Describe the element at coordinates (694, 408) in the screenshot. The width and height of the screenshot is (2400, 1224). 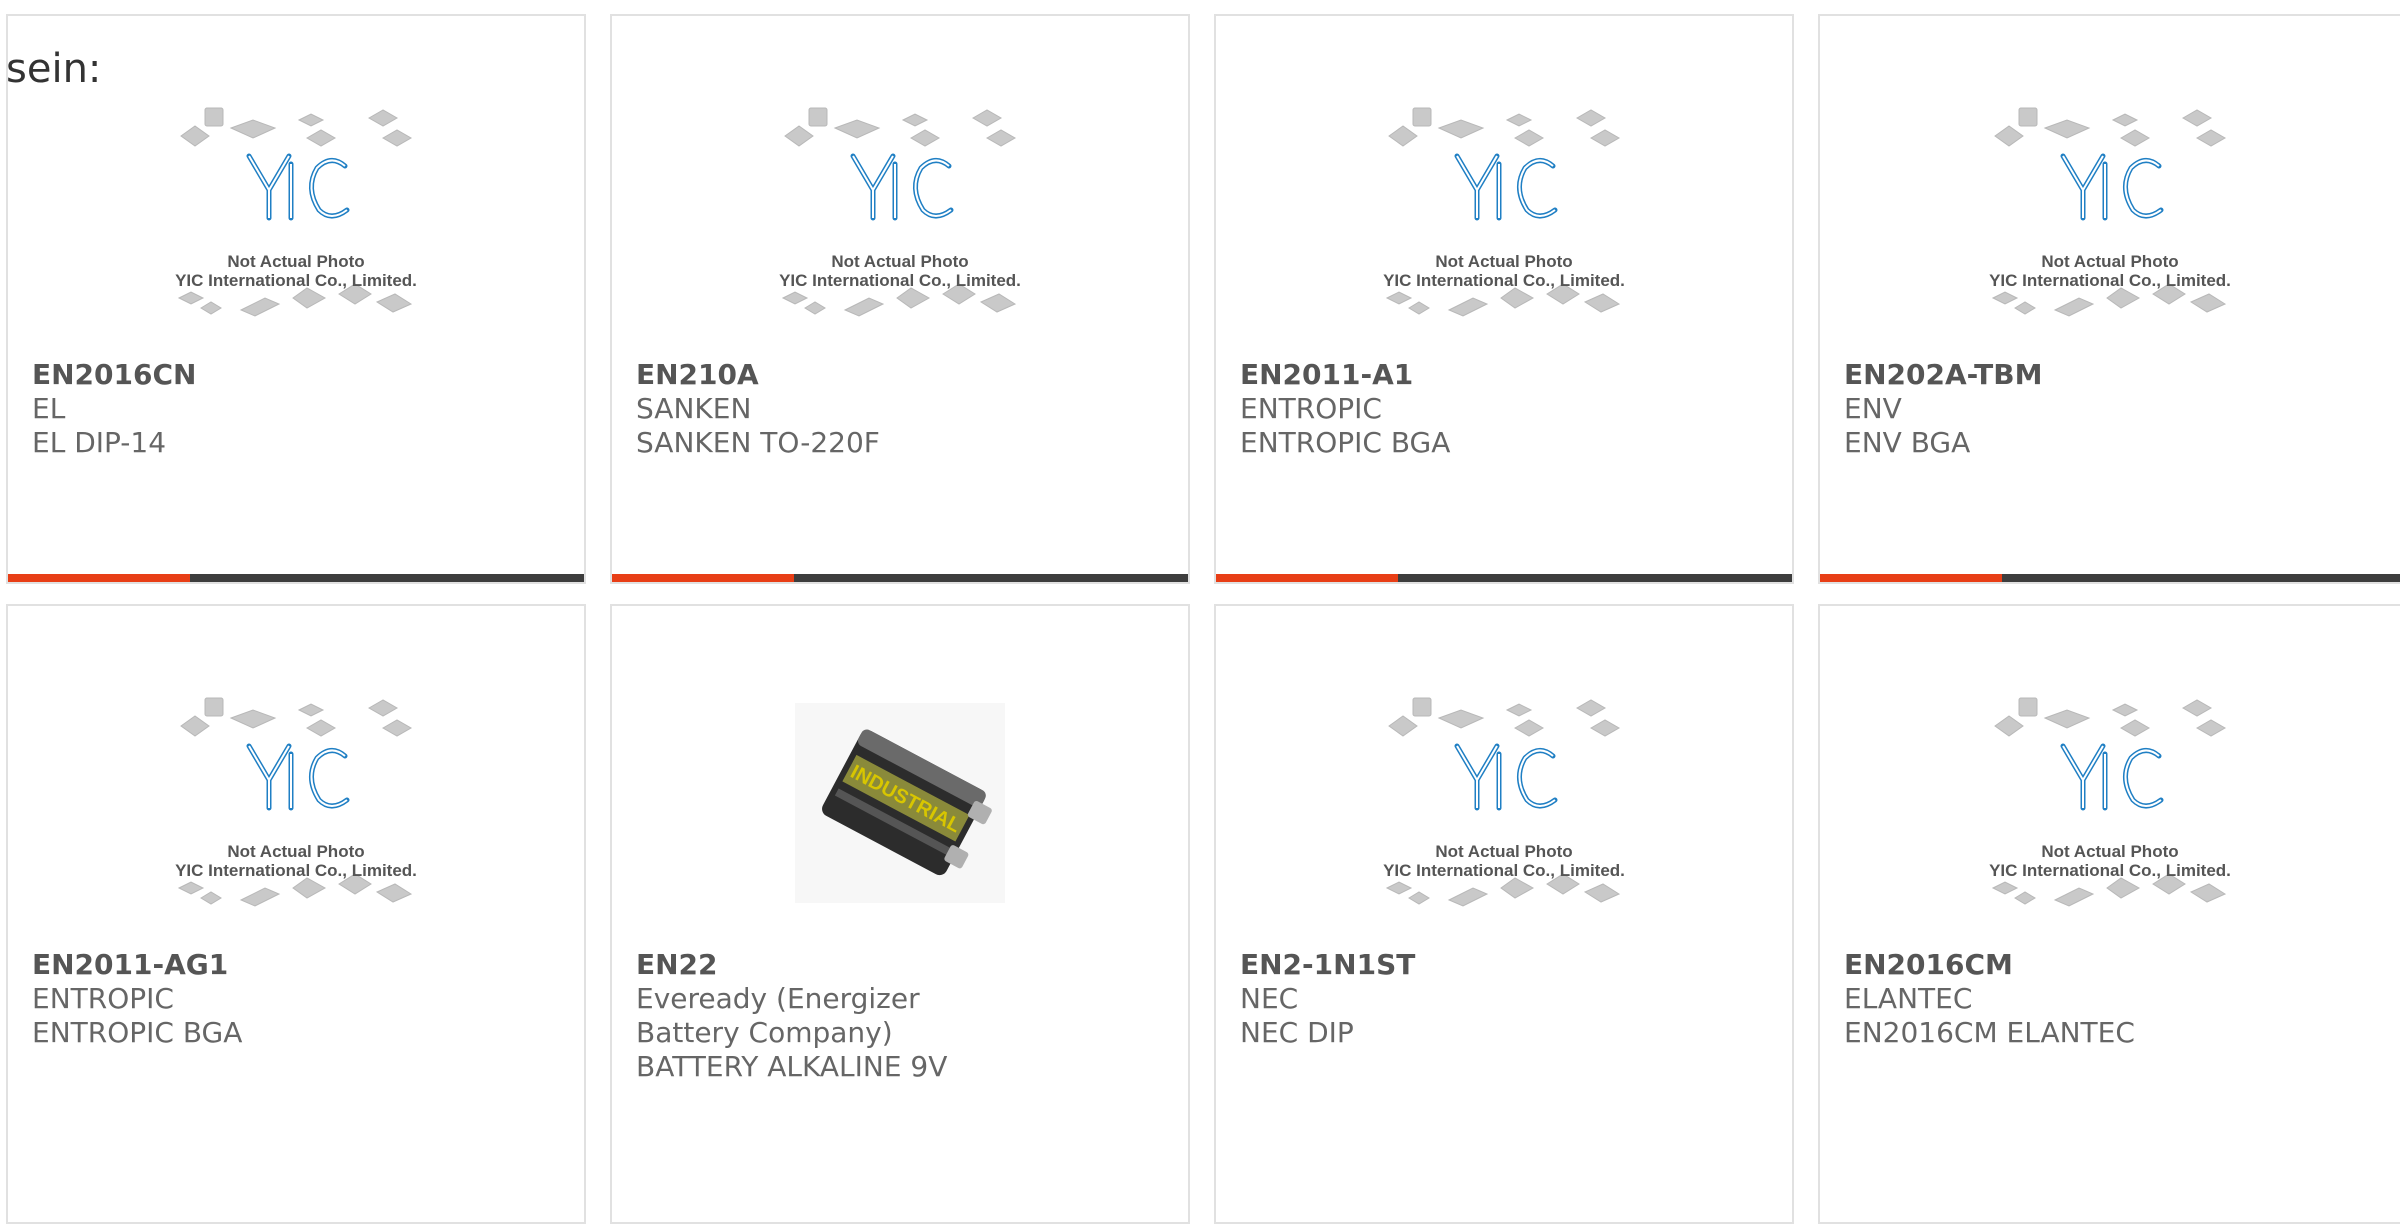
I see `manufacturer: SANKEN` at that location.